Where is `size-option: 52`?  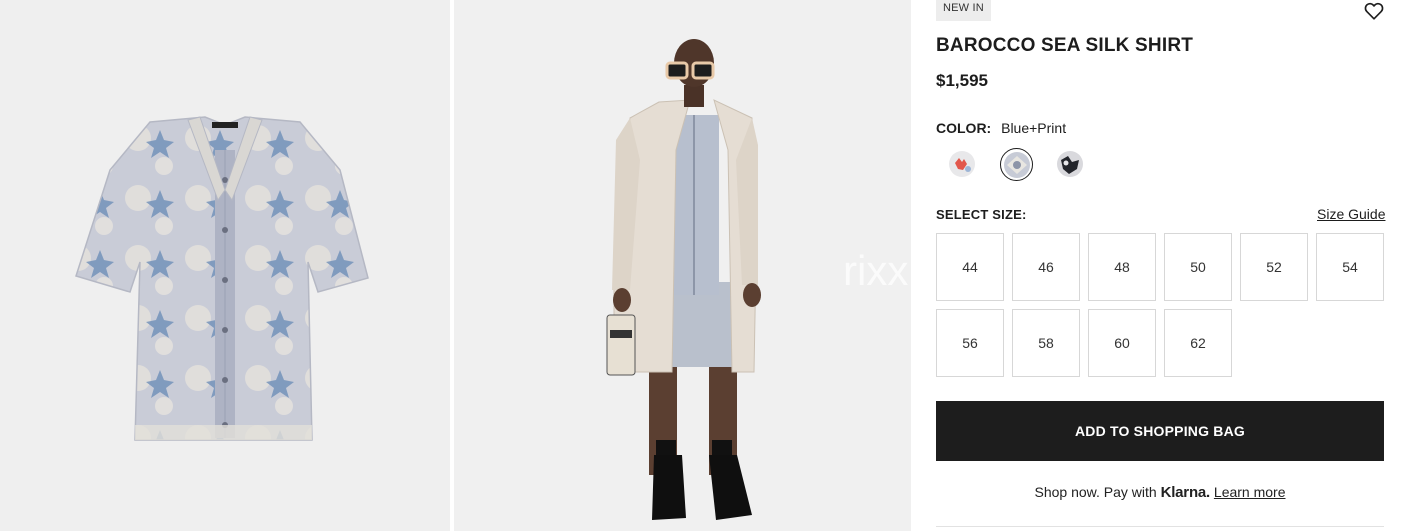 size-option: 52 is located at coordinates (1274, 267).